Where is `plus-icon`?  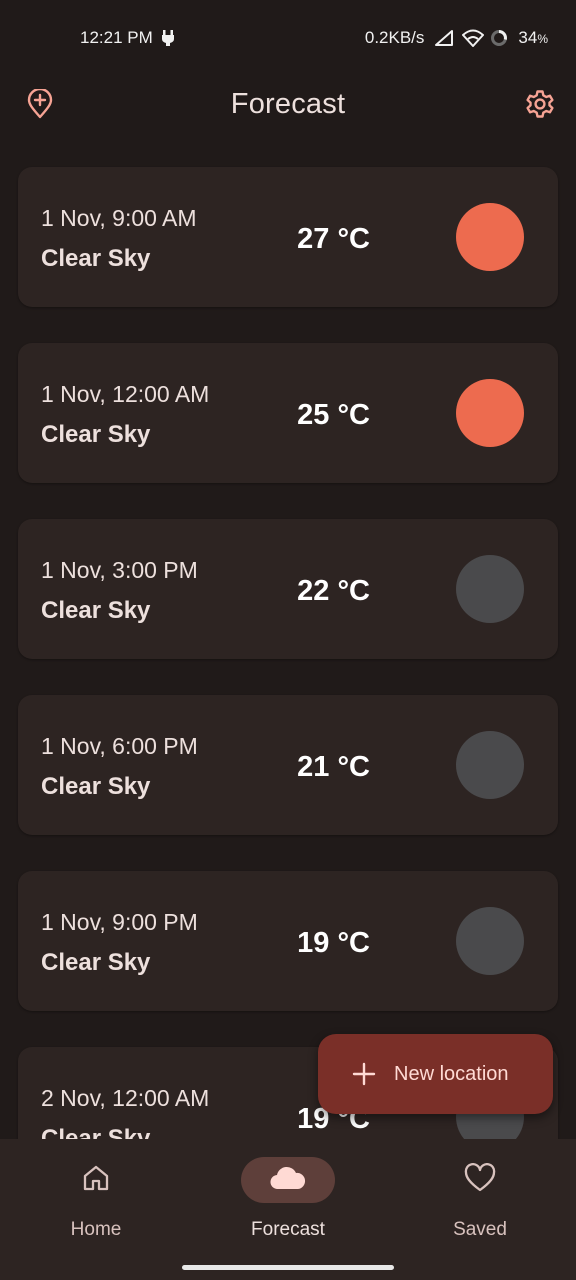
plus-icon is located at coordinates (364, 1074).